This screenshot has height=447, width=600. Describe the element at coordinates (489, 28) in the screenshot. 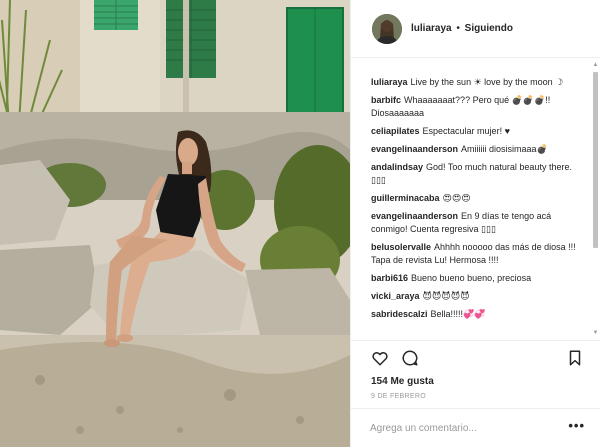

I see `follow-status-button: Siguiendo` at that location.